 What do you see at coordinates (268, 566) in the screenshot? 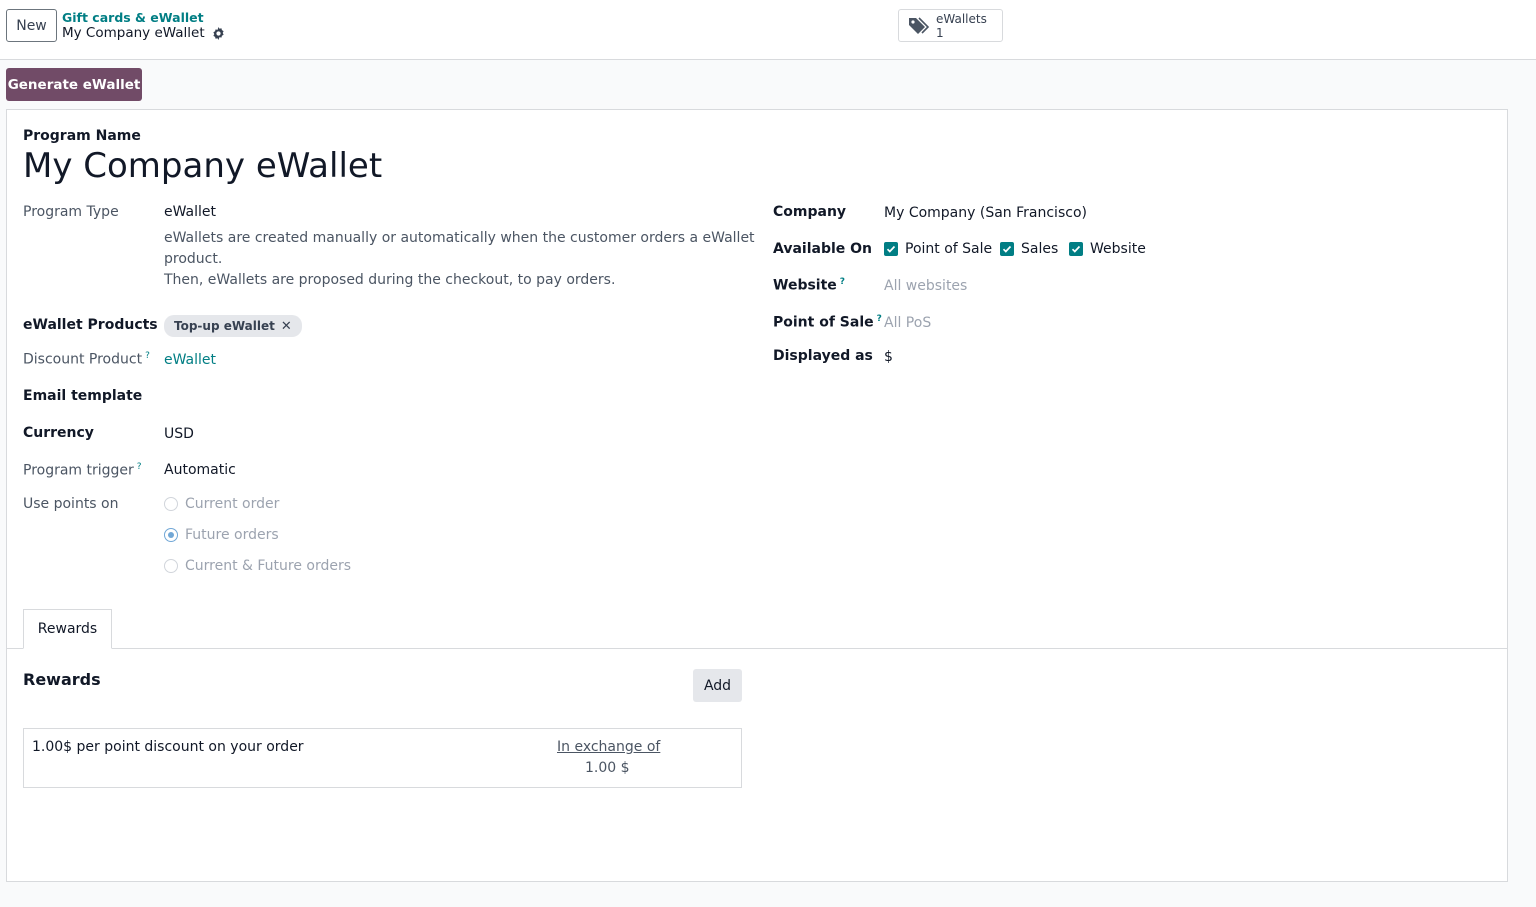
I see `radio-label: Current & Future orders` at bounding box center [268, 566].